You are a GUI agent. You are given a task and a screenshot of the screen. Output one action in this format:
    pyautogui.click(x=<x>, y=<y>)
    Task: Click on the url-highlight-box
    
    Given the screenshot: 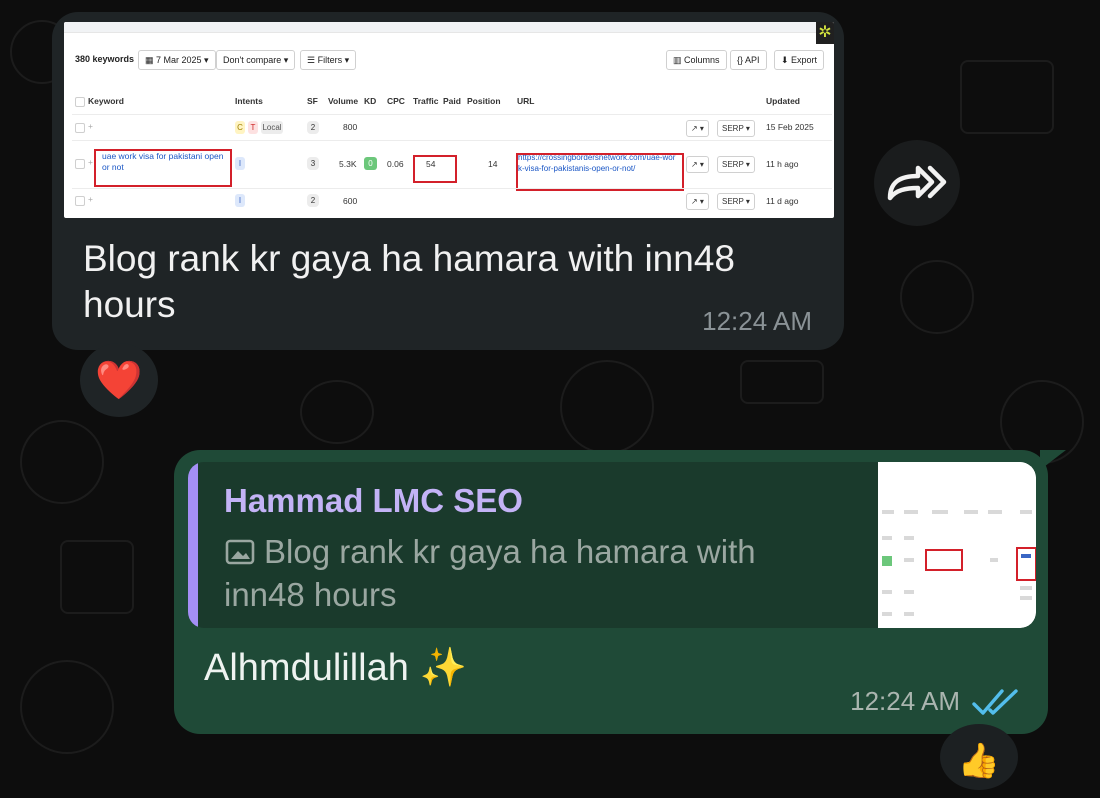 What is the action you would take?
    pyautogui.click(x=600, y=172)
    